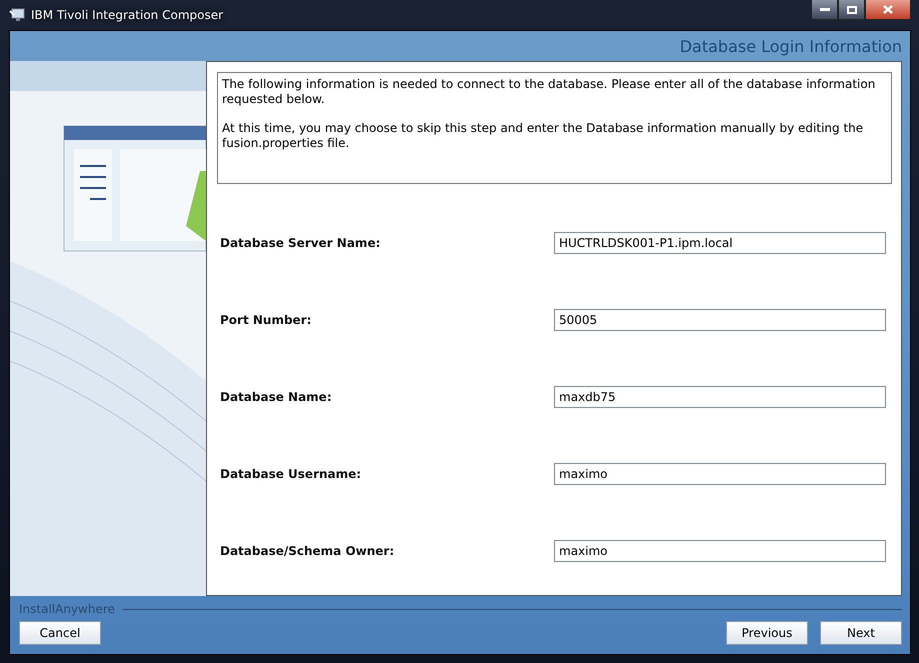 The width and height of the screenshot is (919, 663). Describe the element at coordinates (720, 397) in the screenshot. I see `input-field: maxdb75` at that location.